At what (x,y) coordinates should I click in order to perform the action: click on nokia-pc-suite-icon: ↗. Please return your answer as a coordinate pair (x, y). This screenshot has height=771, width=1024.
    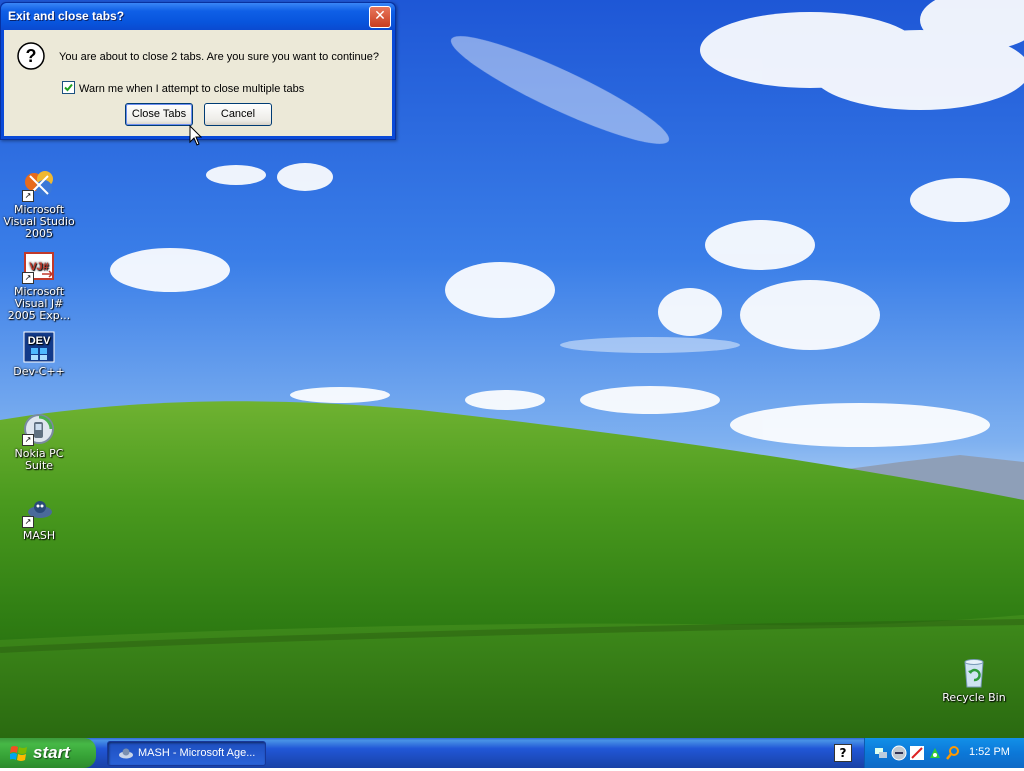
    Looking at the image, I should click on (39, 429).